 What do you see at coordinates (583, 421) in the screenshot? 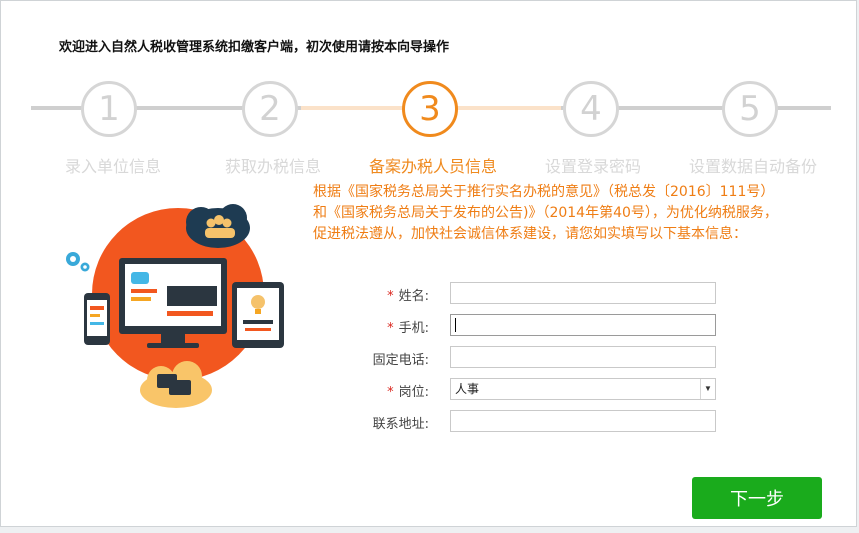
I see `address-input` at bounding box center [583, 421].